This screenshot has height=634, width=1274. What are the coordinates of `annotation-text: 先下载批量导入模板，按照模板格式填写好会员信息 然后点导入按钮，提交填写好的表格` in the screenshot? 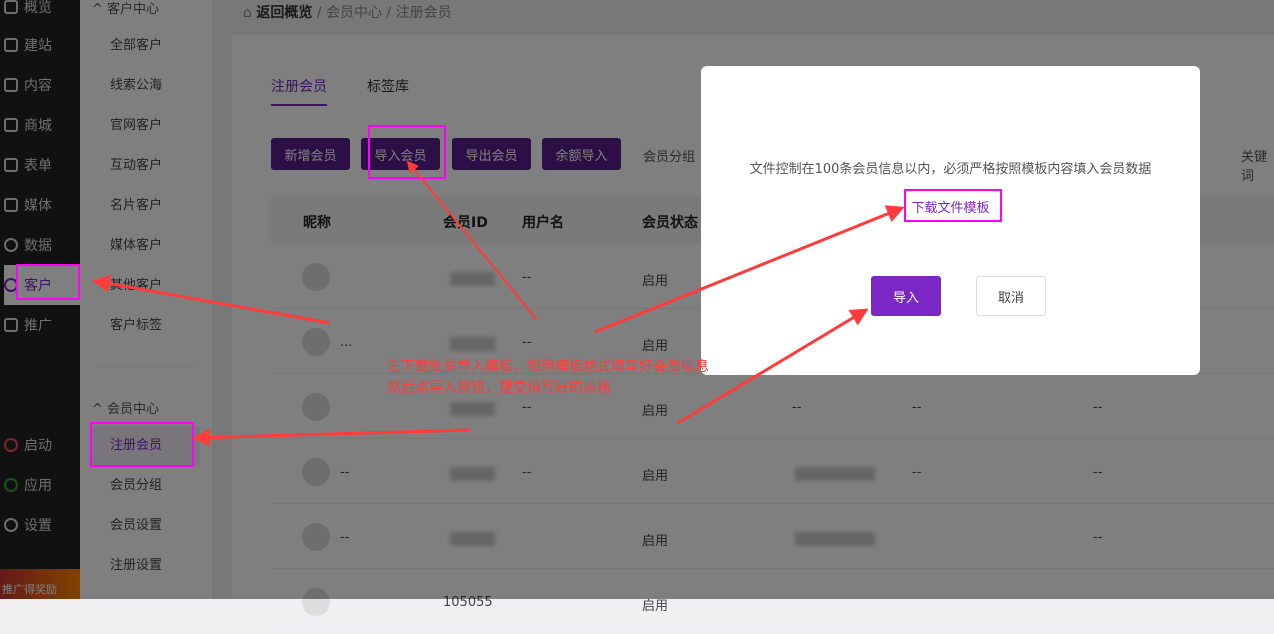 It's located at (548, 378).